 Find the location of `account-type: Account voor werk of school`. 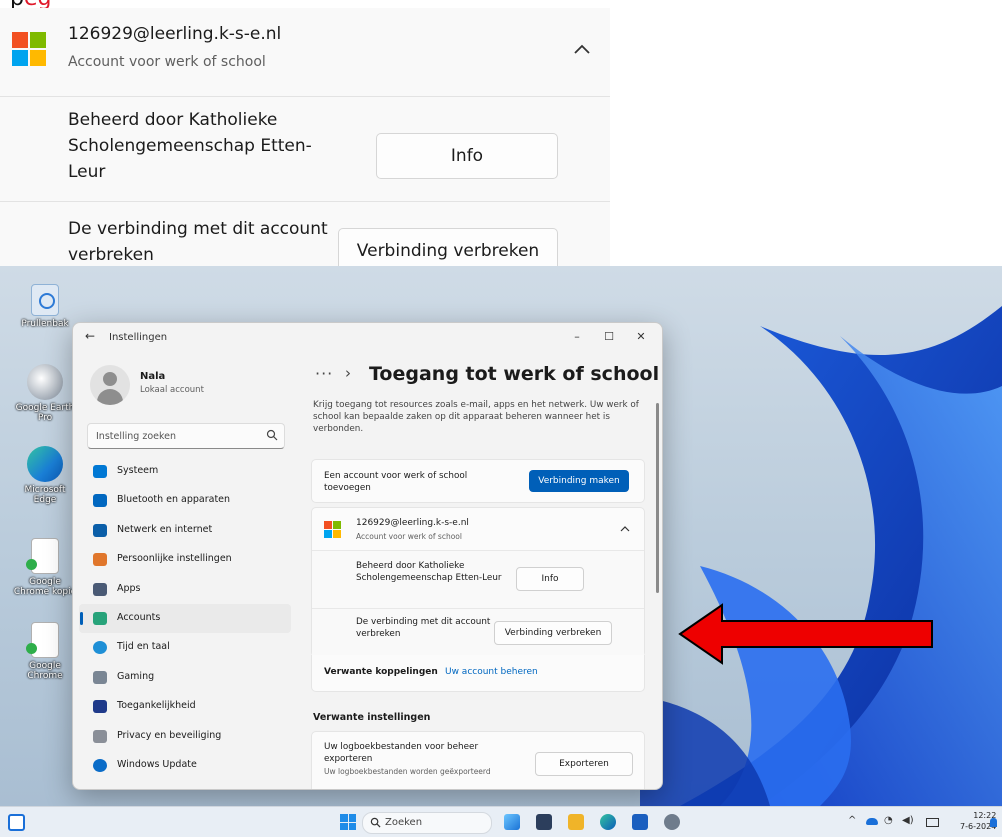

account-type: Account voor werk of school is located at coordinates (409, 536).